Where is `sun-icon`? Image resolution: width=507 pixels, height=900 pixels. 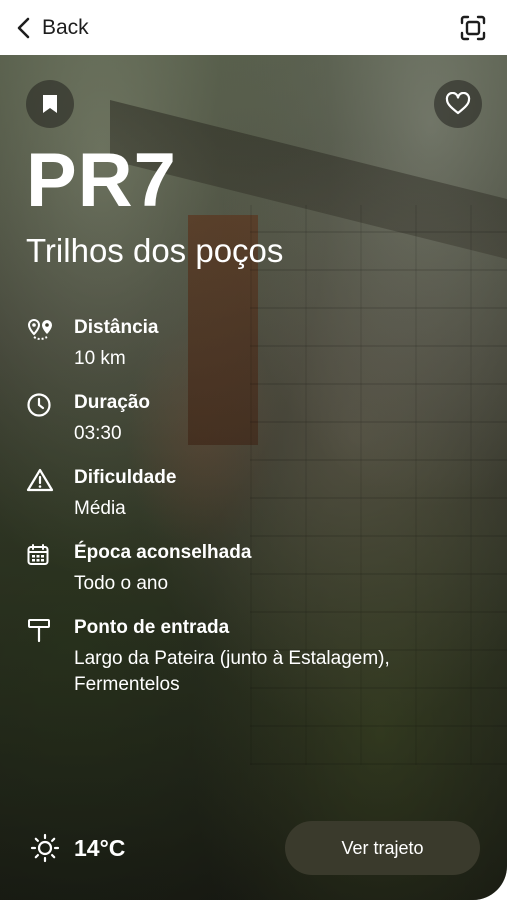 sun-icon is located at coordinates (45, 848).